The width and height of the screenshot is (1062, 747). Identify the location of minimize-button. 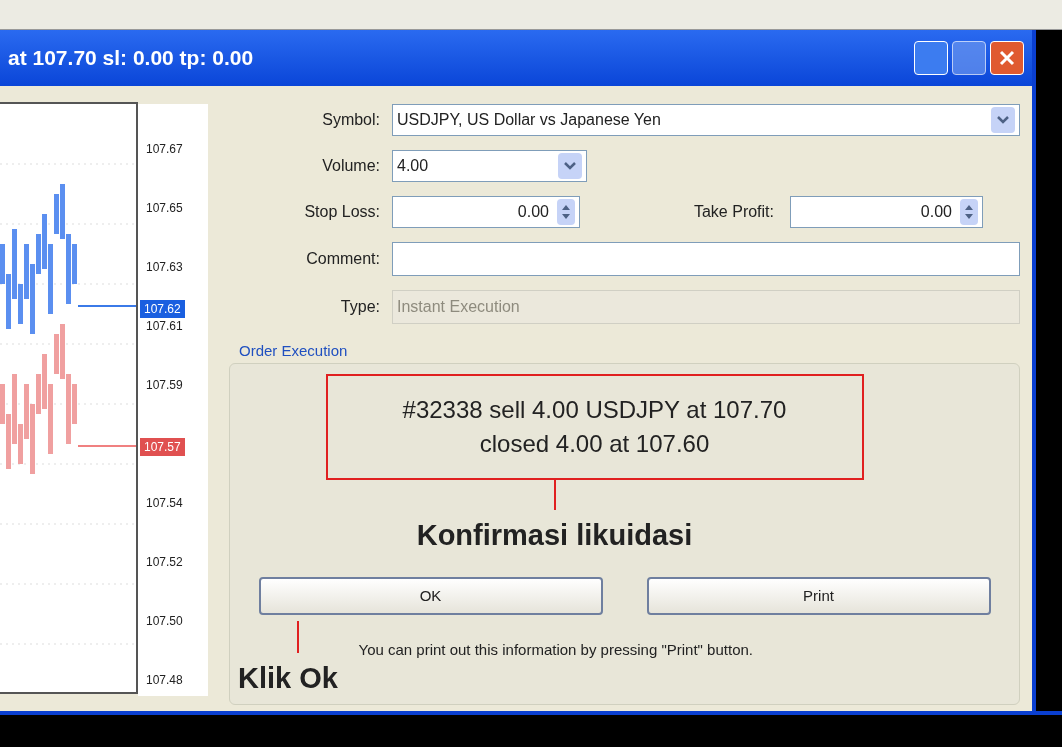
(931, 58).